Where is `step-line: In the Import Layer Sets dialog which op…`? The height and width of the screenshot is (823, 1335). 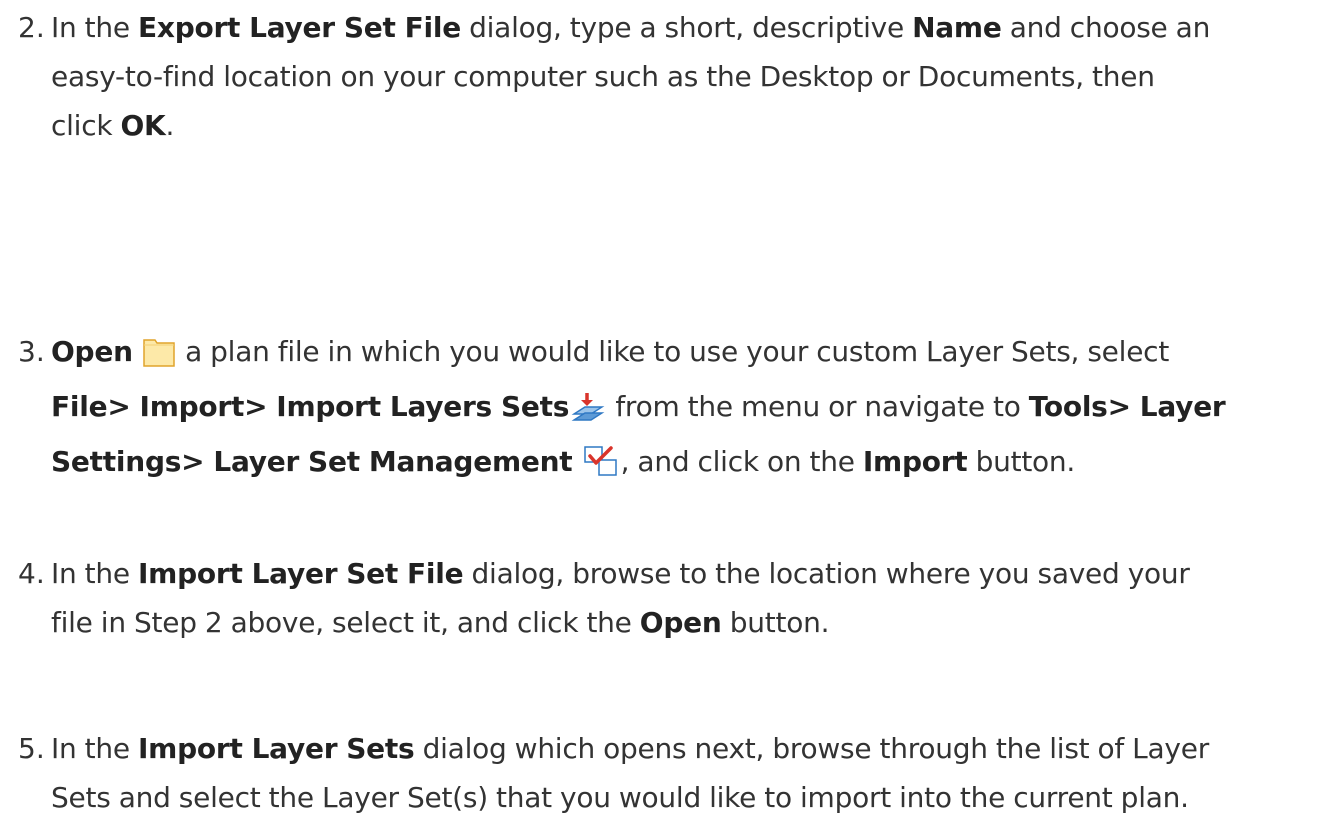 step-line: In the Import Layer Sets dialog which op… is located at coordinates (688, 748).